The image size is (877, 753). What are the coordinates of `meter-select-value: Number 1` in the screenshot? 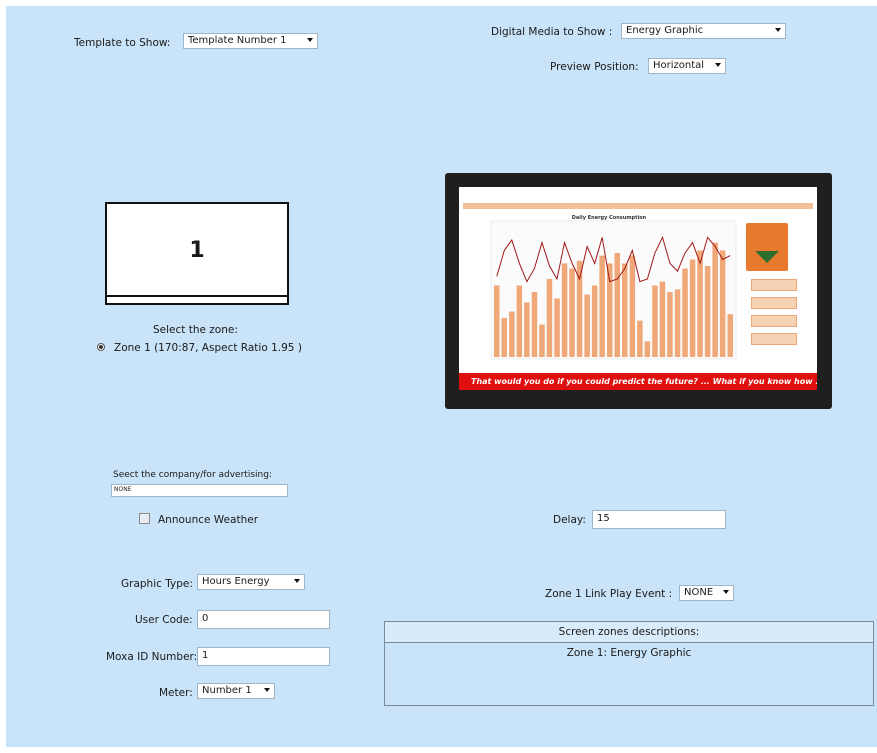 It's located at (227, 690).